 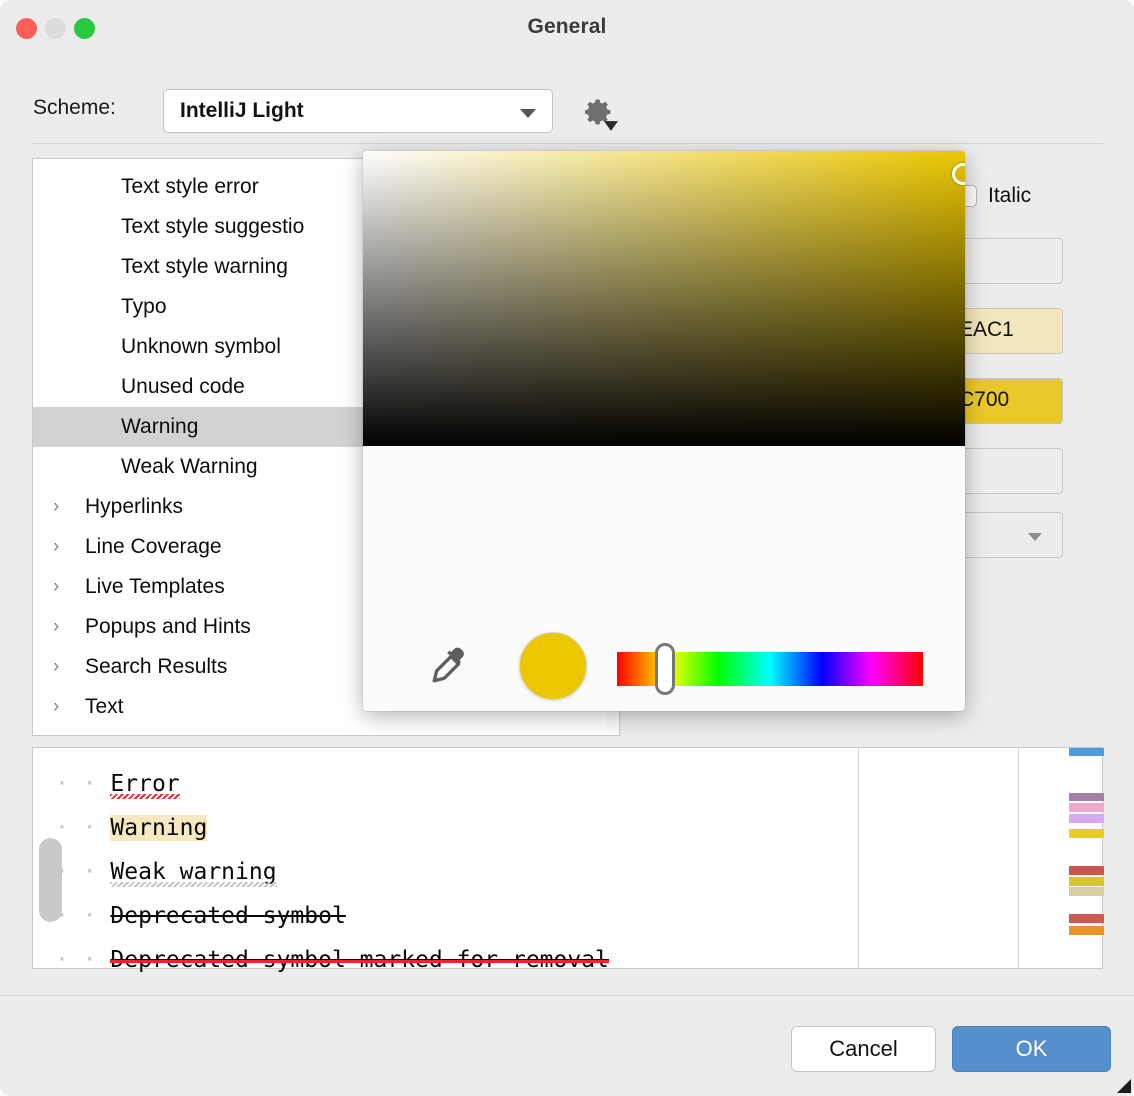 What do you see at coordinates (1009, 261) in the screenshot?
I see `foreground-color-field` at bounding box center [1009, 261].